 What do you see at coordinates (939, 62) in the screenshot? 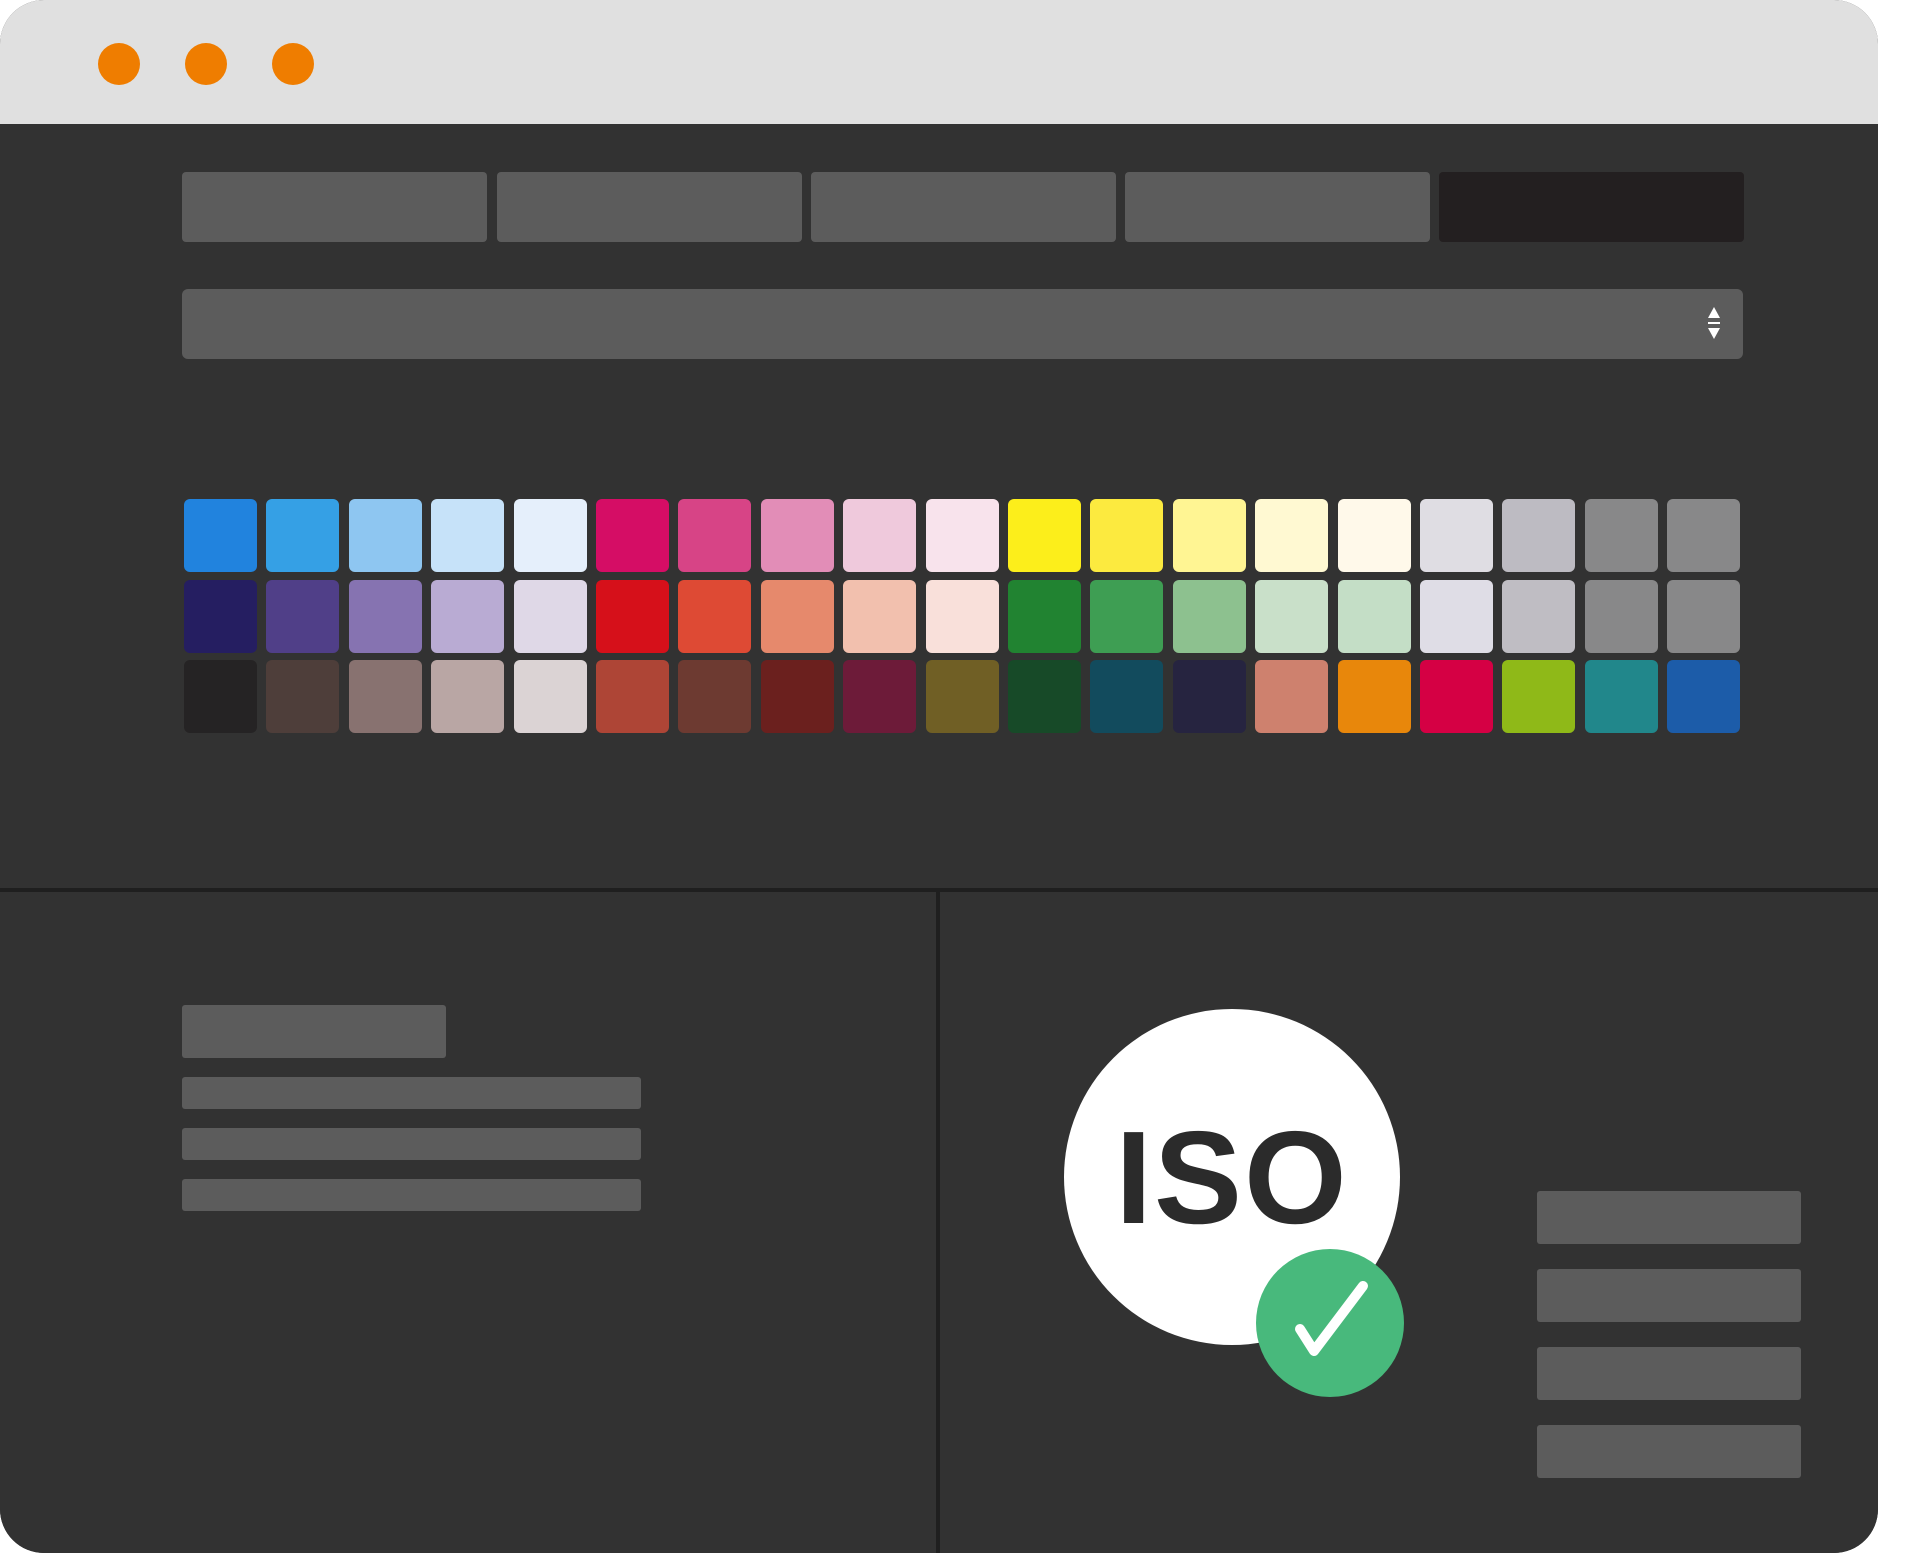
I see `title-bar` at bounding box center [939, 62].